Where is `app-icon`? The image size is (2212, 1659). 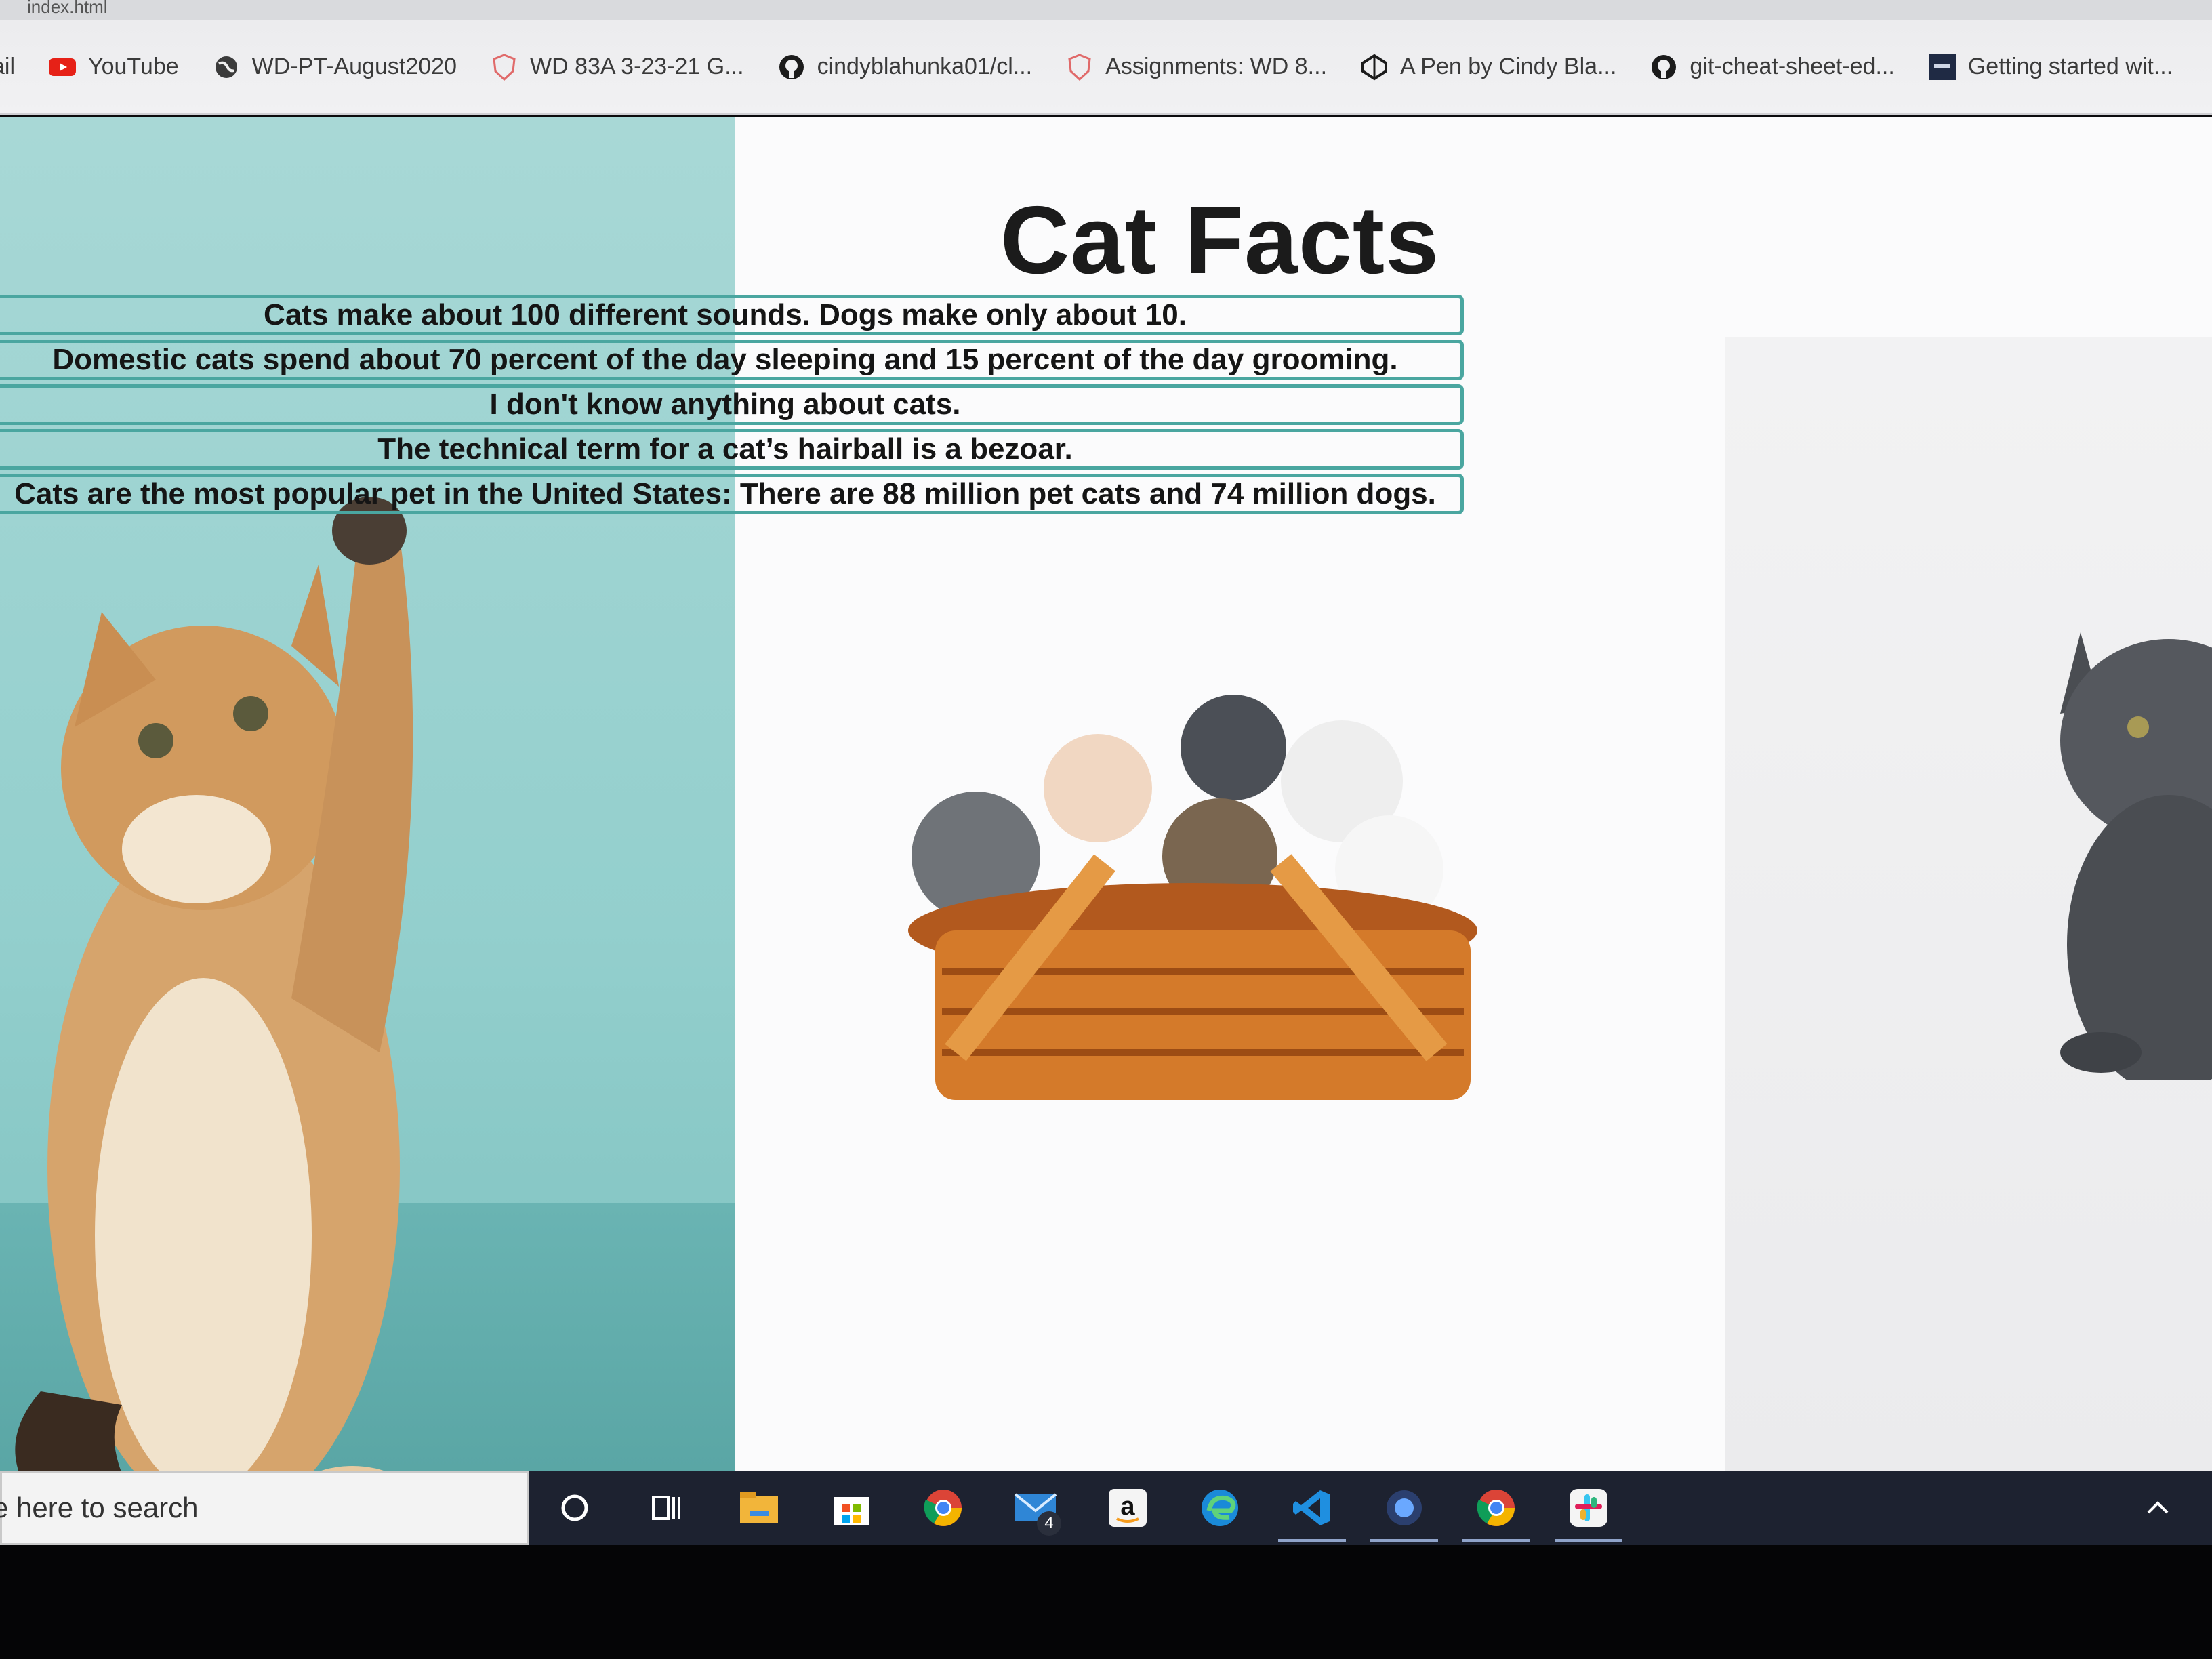
app-icon is located at coordinates (1404, 1508).